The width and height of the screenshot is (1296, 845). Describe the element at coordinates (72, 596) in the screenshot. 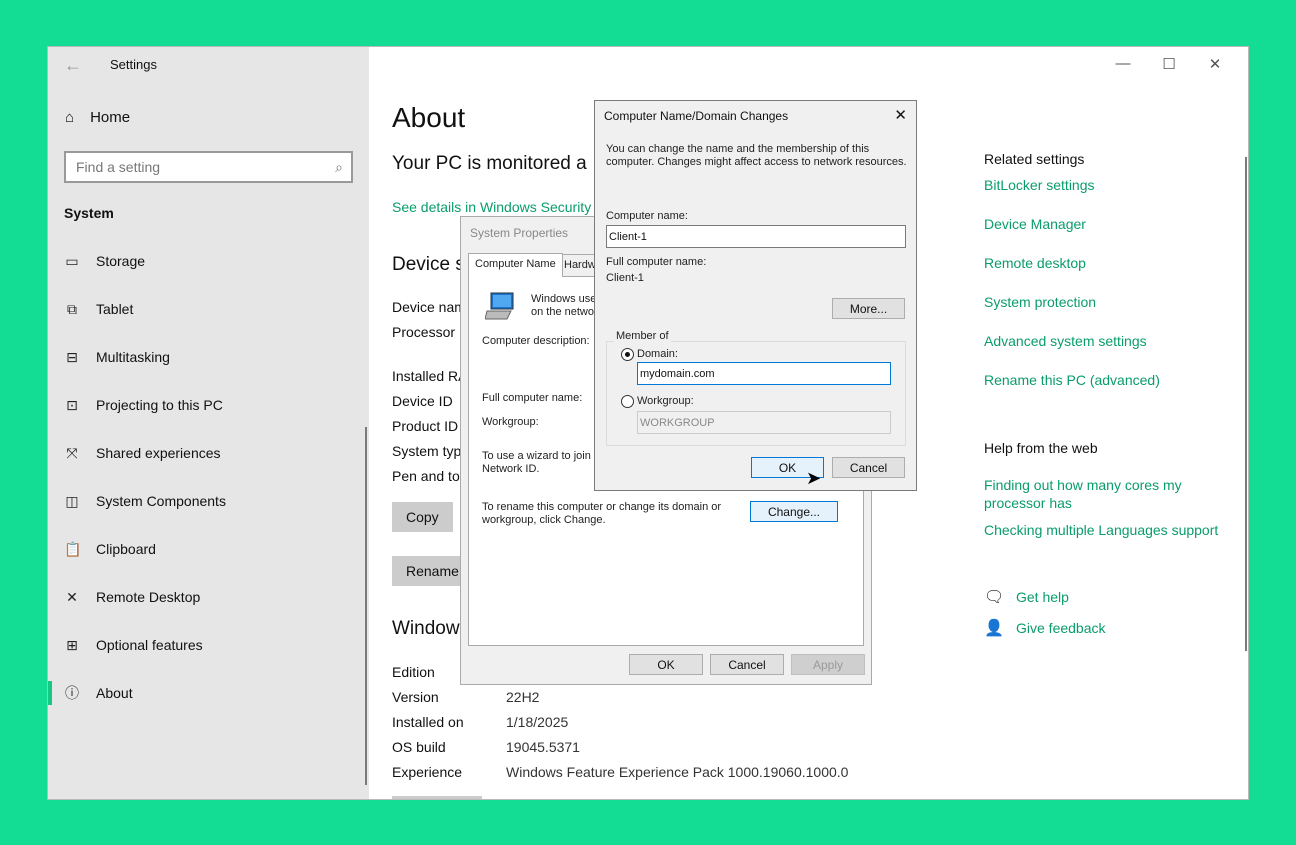

I see `remote-desktop-icon: ✕` at that location.